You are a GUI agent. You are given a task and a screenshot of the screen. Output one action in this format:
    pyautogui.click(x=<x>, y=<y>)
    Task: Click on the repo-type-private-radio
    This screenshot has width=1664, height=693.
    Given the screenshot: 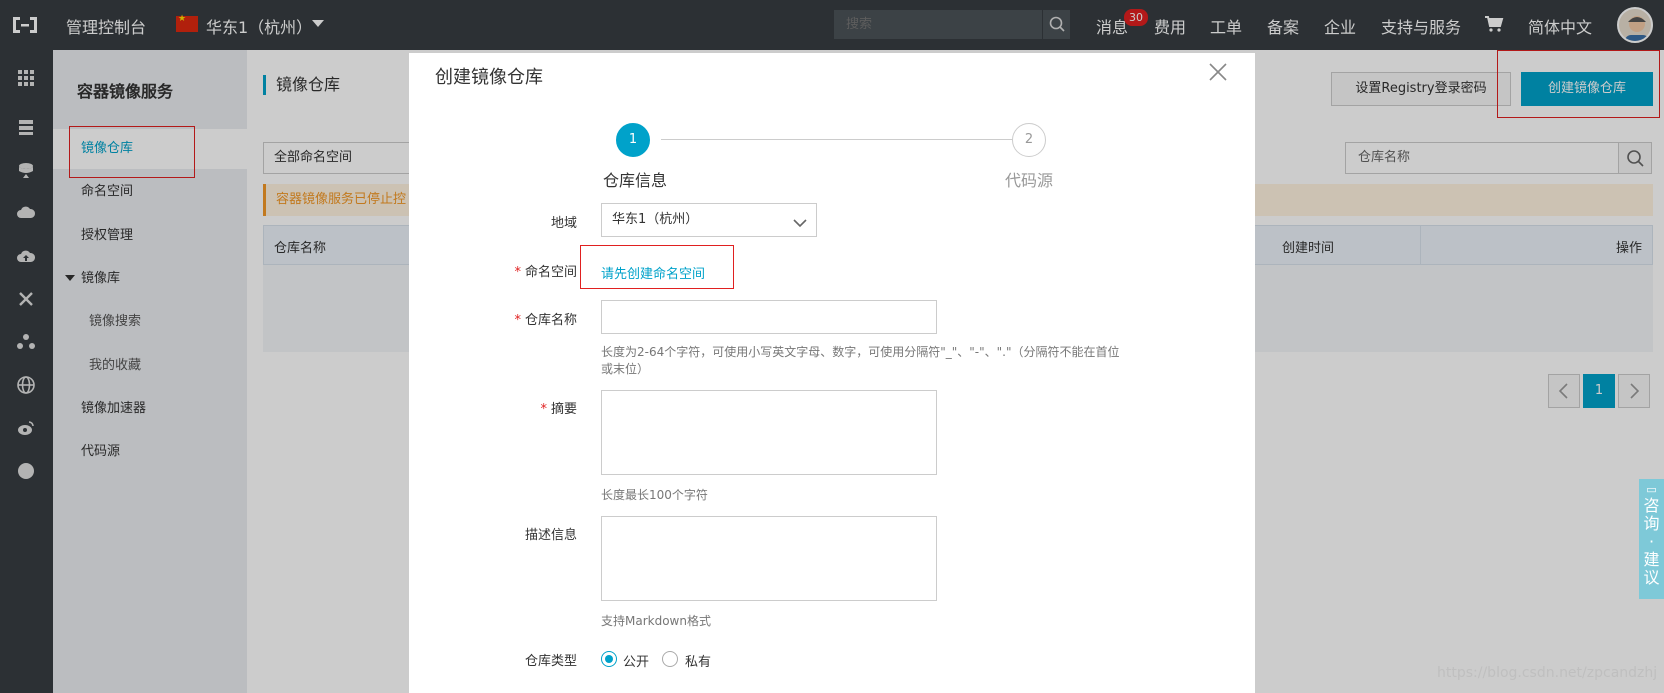 What is the action you would take?
    pyautogui.click(x=670, y=659)
    